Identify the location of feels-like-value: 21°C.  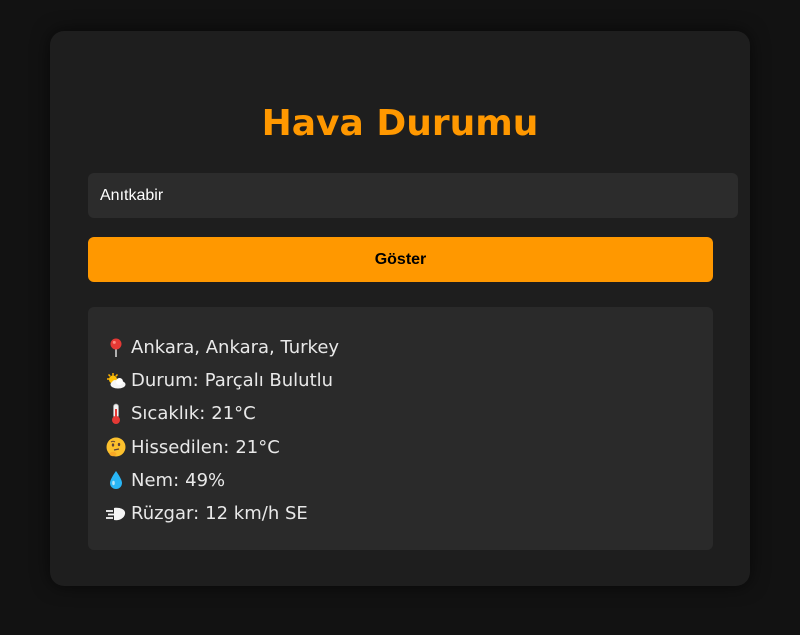
(257, 447).